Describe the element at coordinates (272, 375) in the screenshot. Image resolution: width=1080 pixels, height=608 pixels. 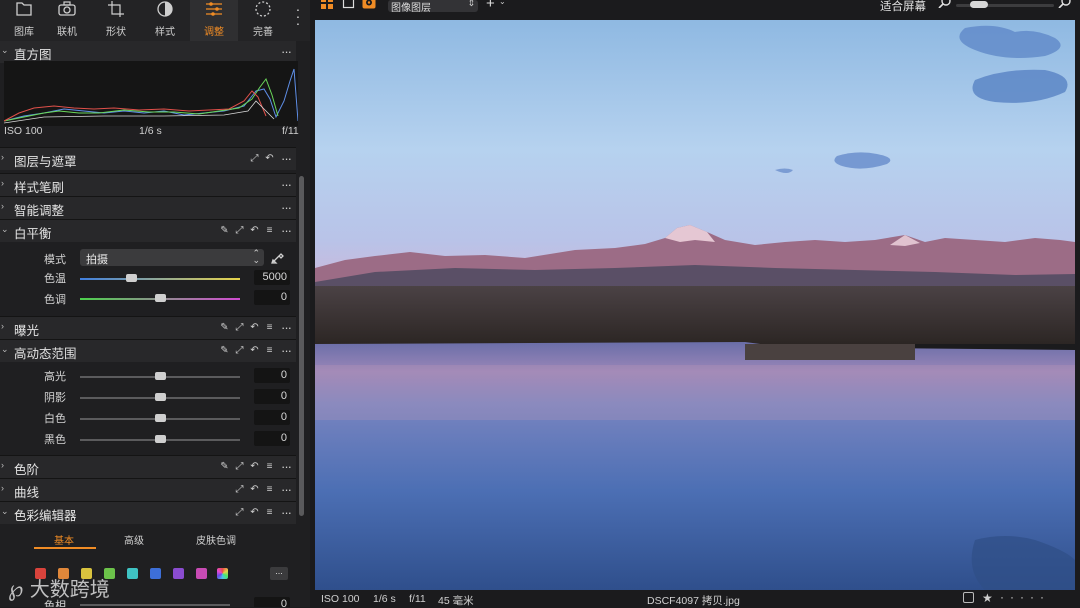
I see `hdr-highlight-value: 0` at that location.